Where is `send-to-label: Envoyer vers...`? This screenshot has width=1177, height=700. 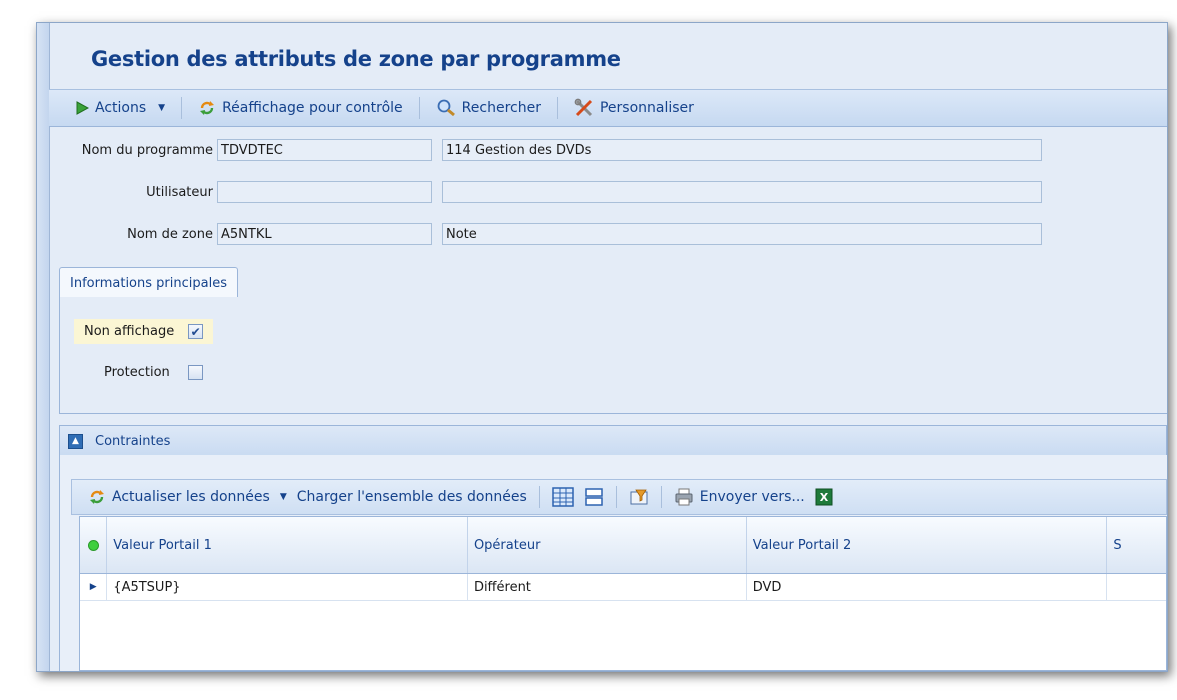 send-to-label: Envoyer vers... is located at coordinates (752, 497).